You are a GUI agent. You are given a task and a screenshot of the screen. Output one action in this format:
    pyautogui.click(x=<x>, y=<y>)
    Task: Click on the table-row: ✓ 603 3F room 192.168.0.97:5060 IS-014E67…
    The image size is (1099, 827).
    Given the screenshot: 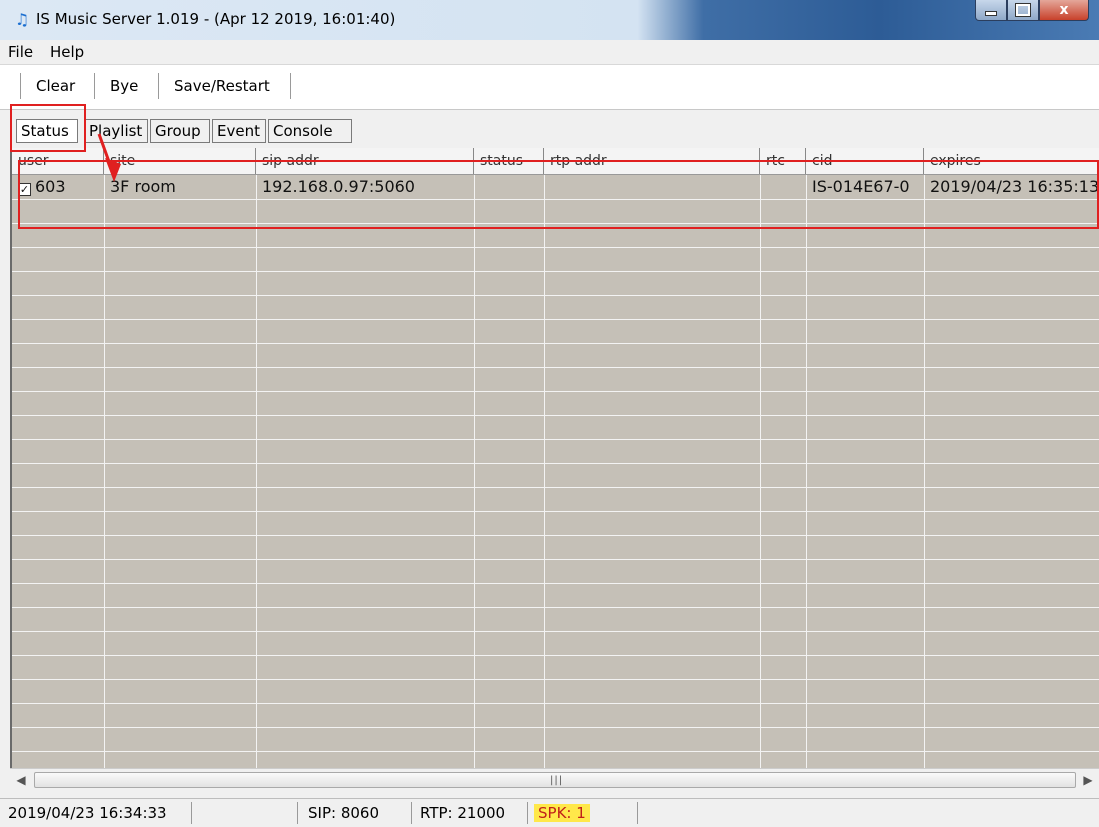 What is the action you would take?
    pyautogui.click(x=555, y=187)
    